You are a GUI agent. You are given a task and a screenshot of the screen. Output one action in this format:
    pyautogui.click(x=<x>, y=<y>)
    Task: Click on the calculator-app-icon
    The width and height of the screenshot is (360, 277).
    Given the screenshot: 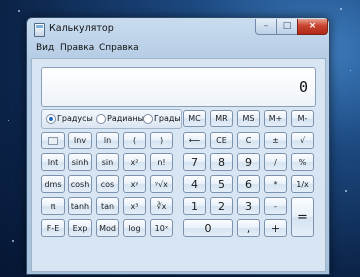 What is the action you would take?
    pyautogui.click(x=39, y=30)
    